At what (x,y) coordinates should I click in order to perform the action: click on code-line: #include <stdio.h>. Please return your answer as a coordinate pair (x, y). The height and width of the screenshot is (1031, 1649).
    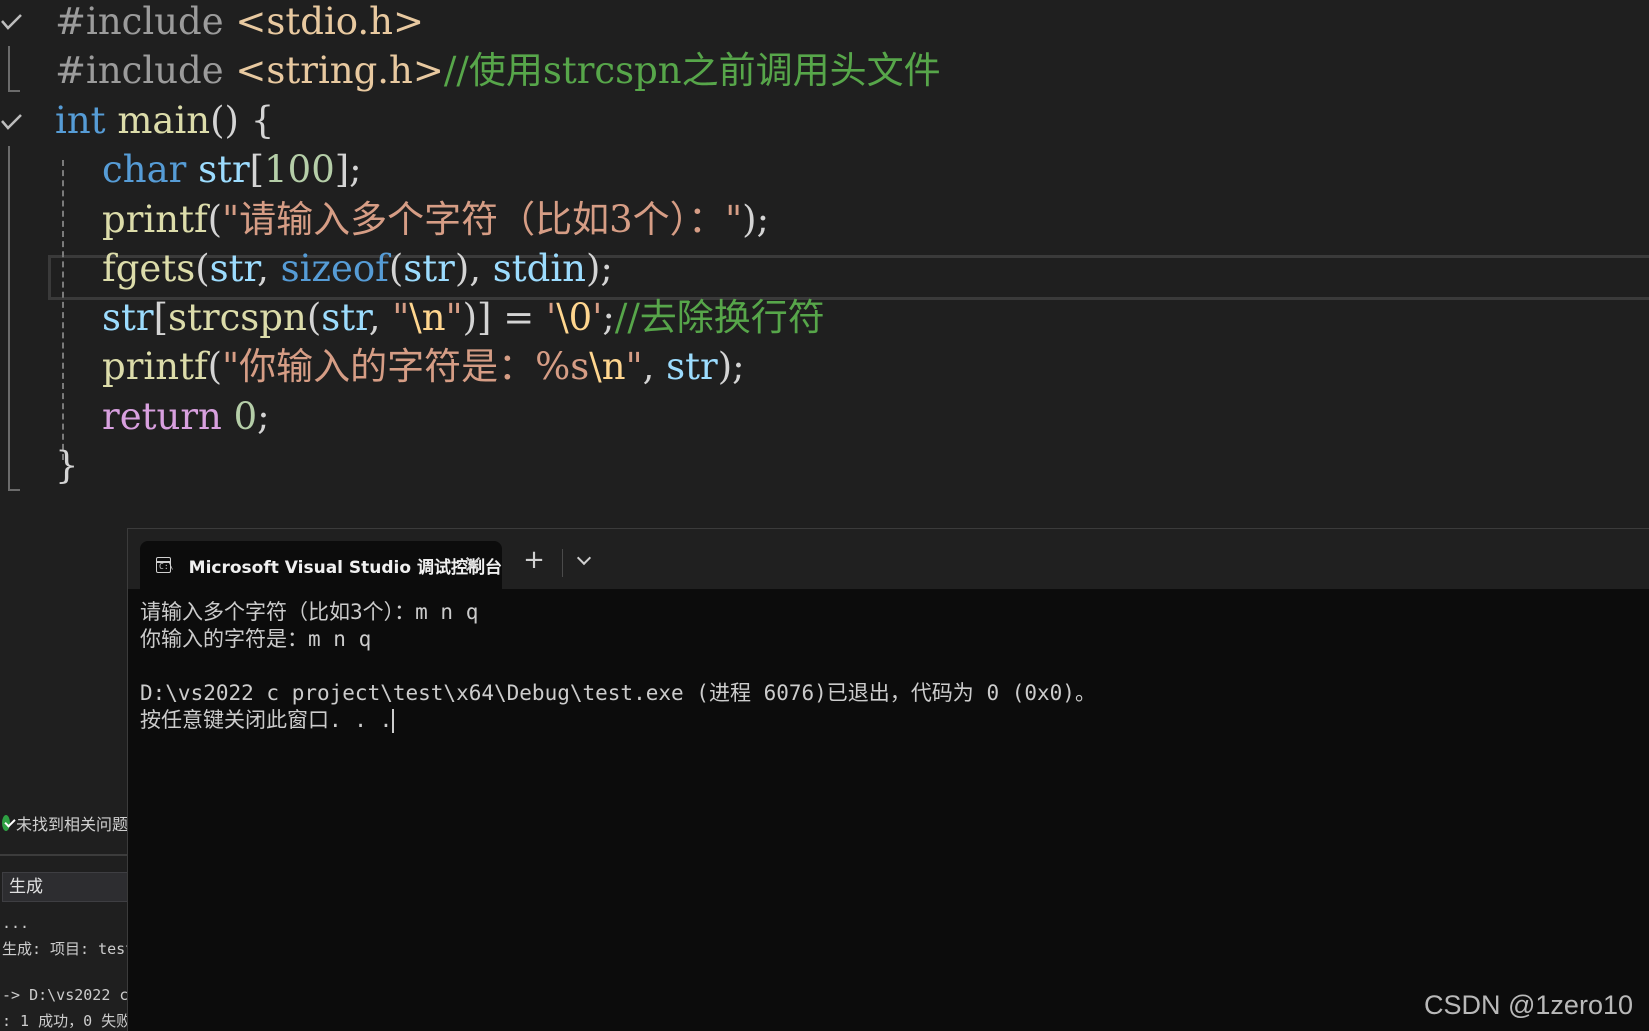
    Looking at the image, I should click on (239, 26).